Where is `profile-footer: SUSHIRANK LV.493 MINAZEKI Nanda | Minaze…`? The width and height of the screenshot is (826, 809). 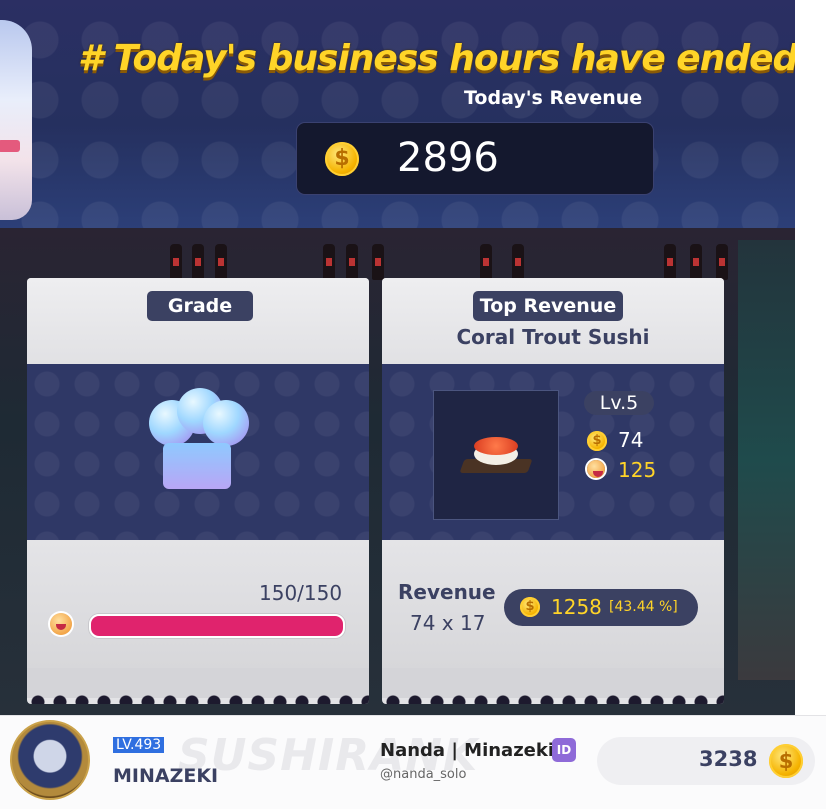 profile-footer: SUSHIRANK LV.493 MINAZEKI Nanda | Minaze… is located at coordinates (413, 762).